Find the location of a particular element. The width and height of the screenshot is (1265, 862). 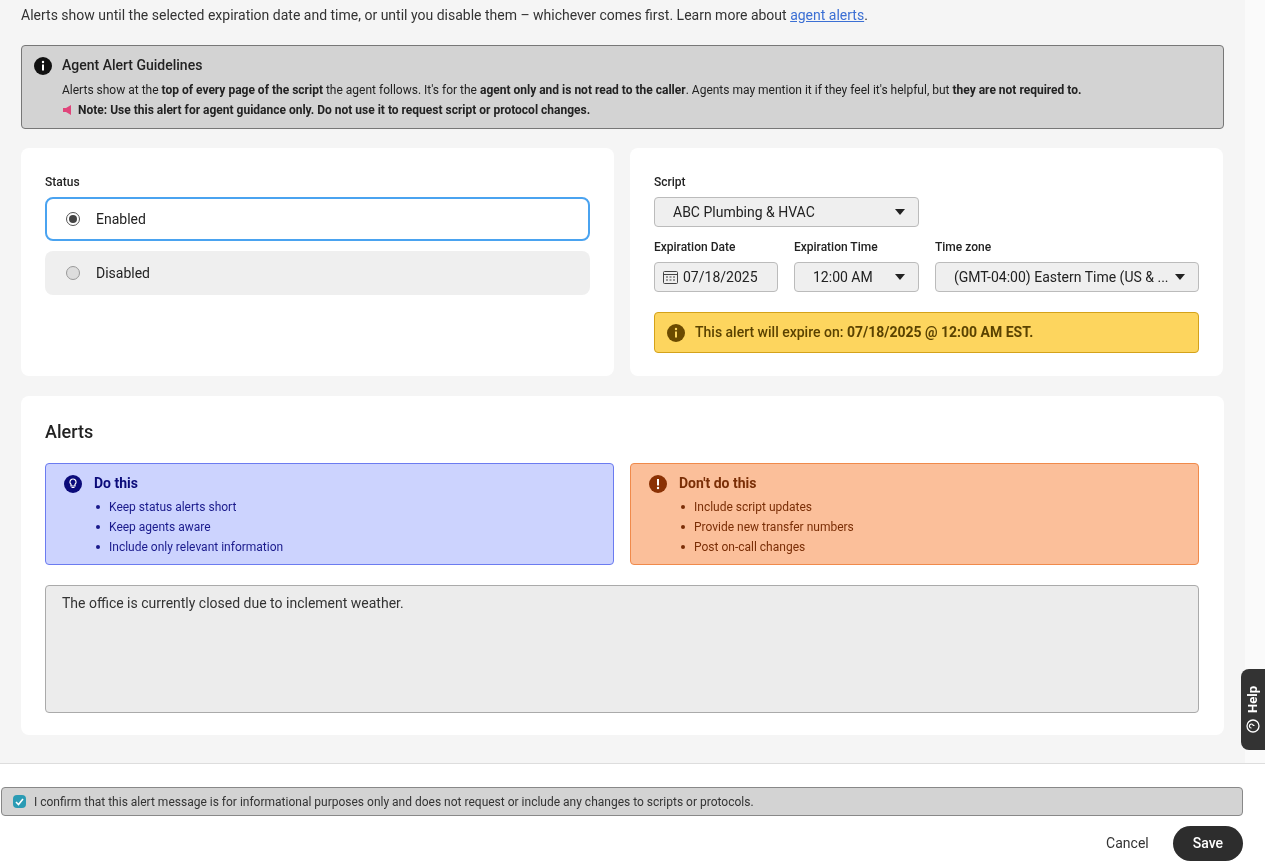

panel-title: Don't do this is located at coordinates (718, 483).